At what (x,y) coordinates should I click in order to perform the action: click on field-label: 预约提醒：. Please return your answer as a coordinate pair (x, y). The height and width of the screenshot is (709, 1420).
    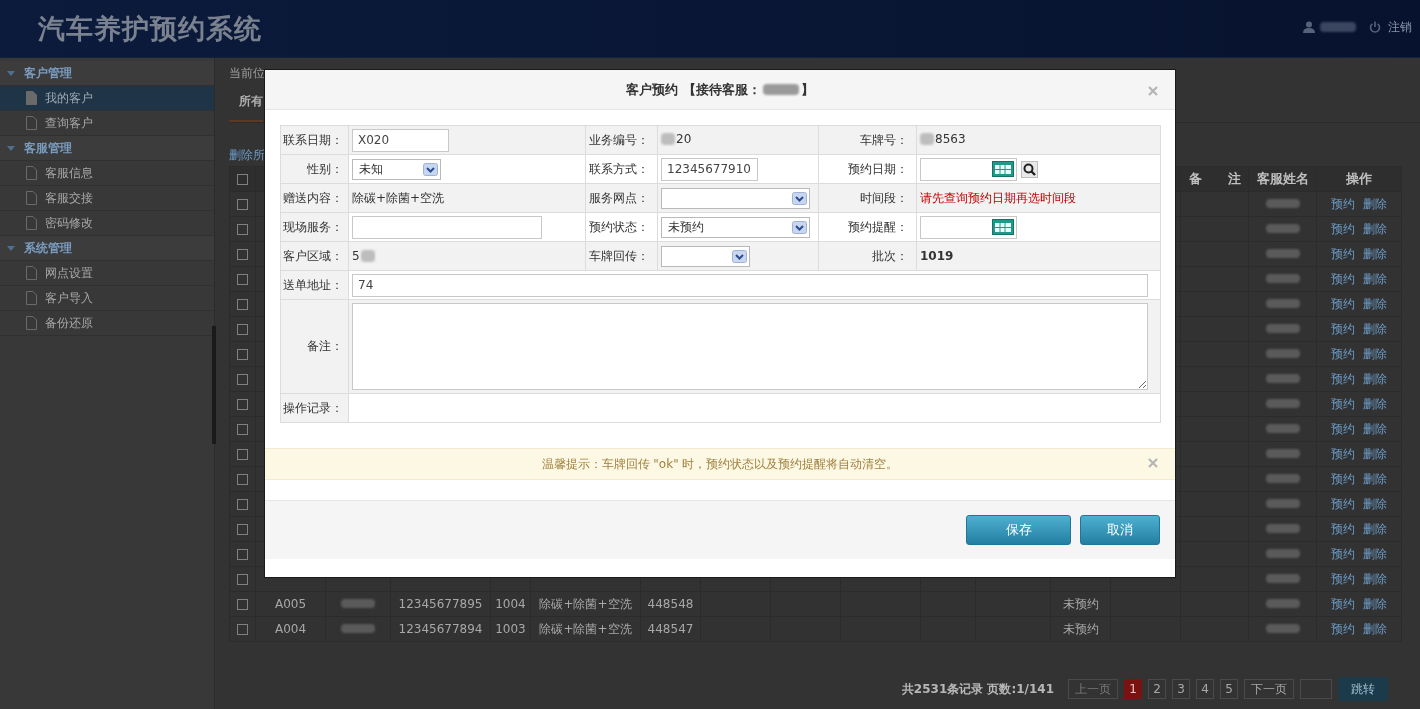
    Looking at the image, I should click on (867, 227).